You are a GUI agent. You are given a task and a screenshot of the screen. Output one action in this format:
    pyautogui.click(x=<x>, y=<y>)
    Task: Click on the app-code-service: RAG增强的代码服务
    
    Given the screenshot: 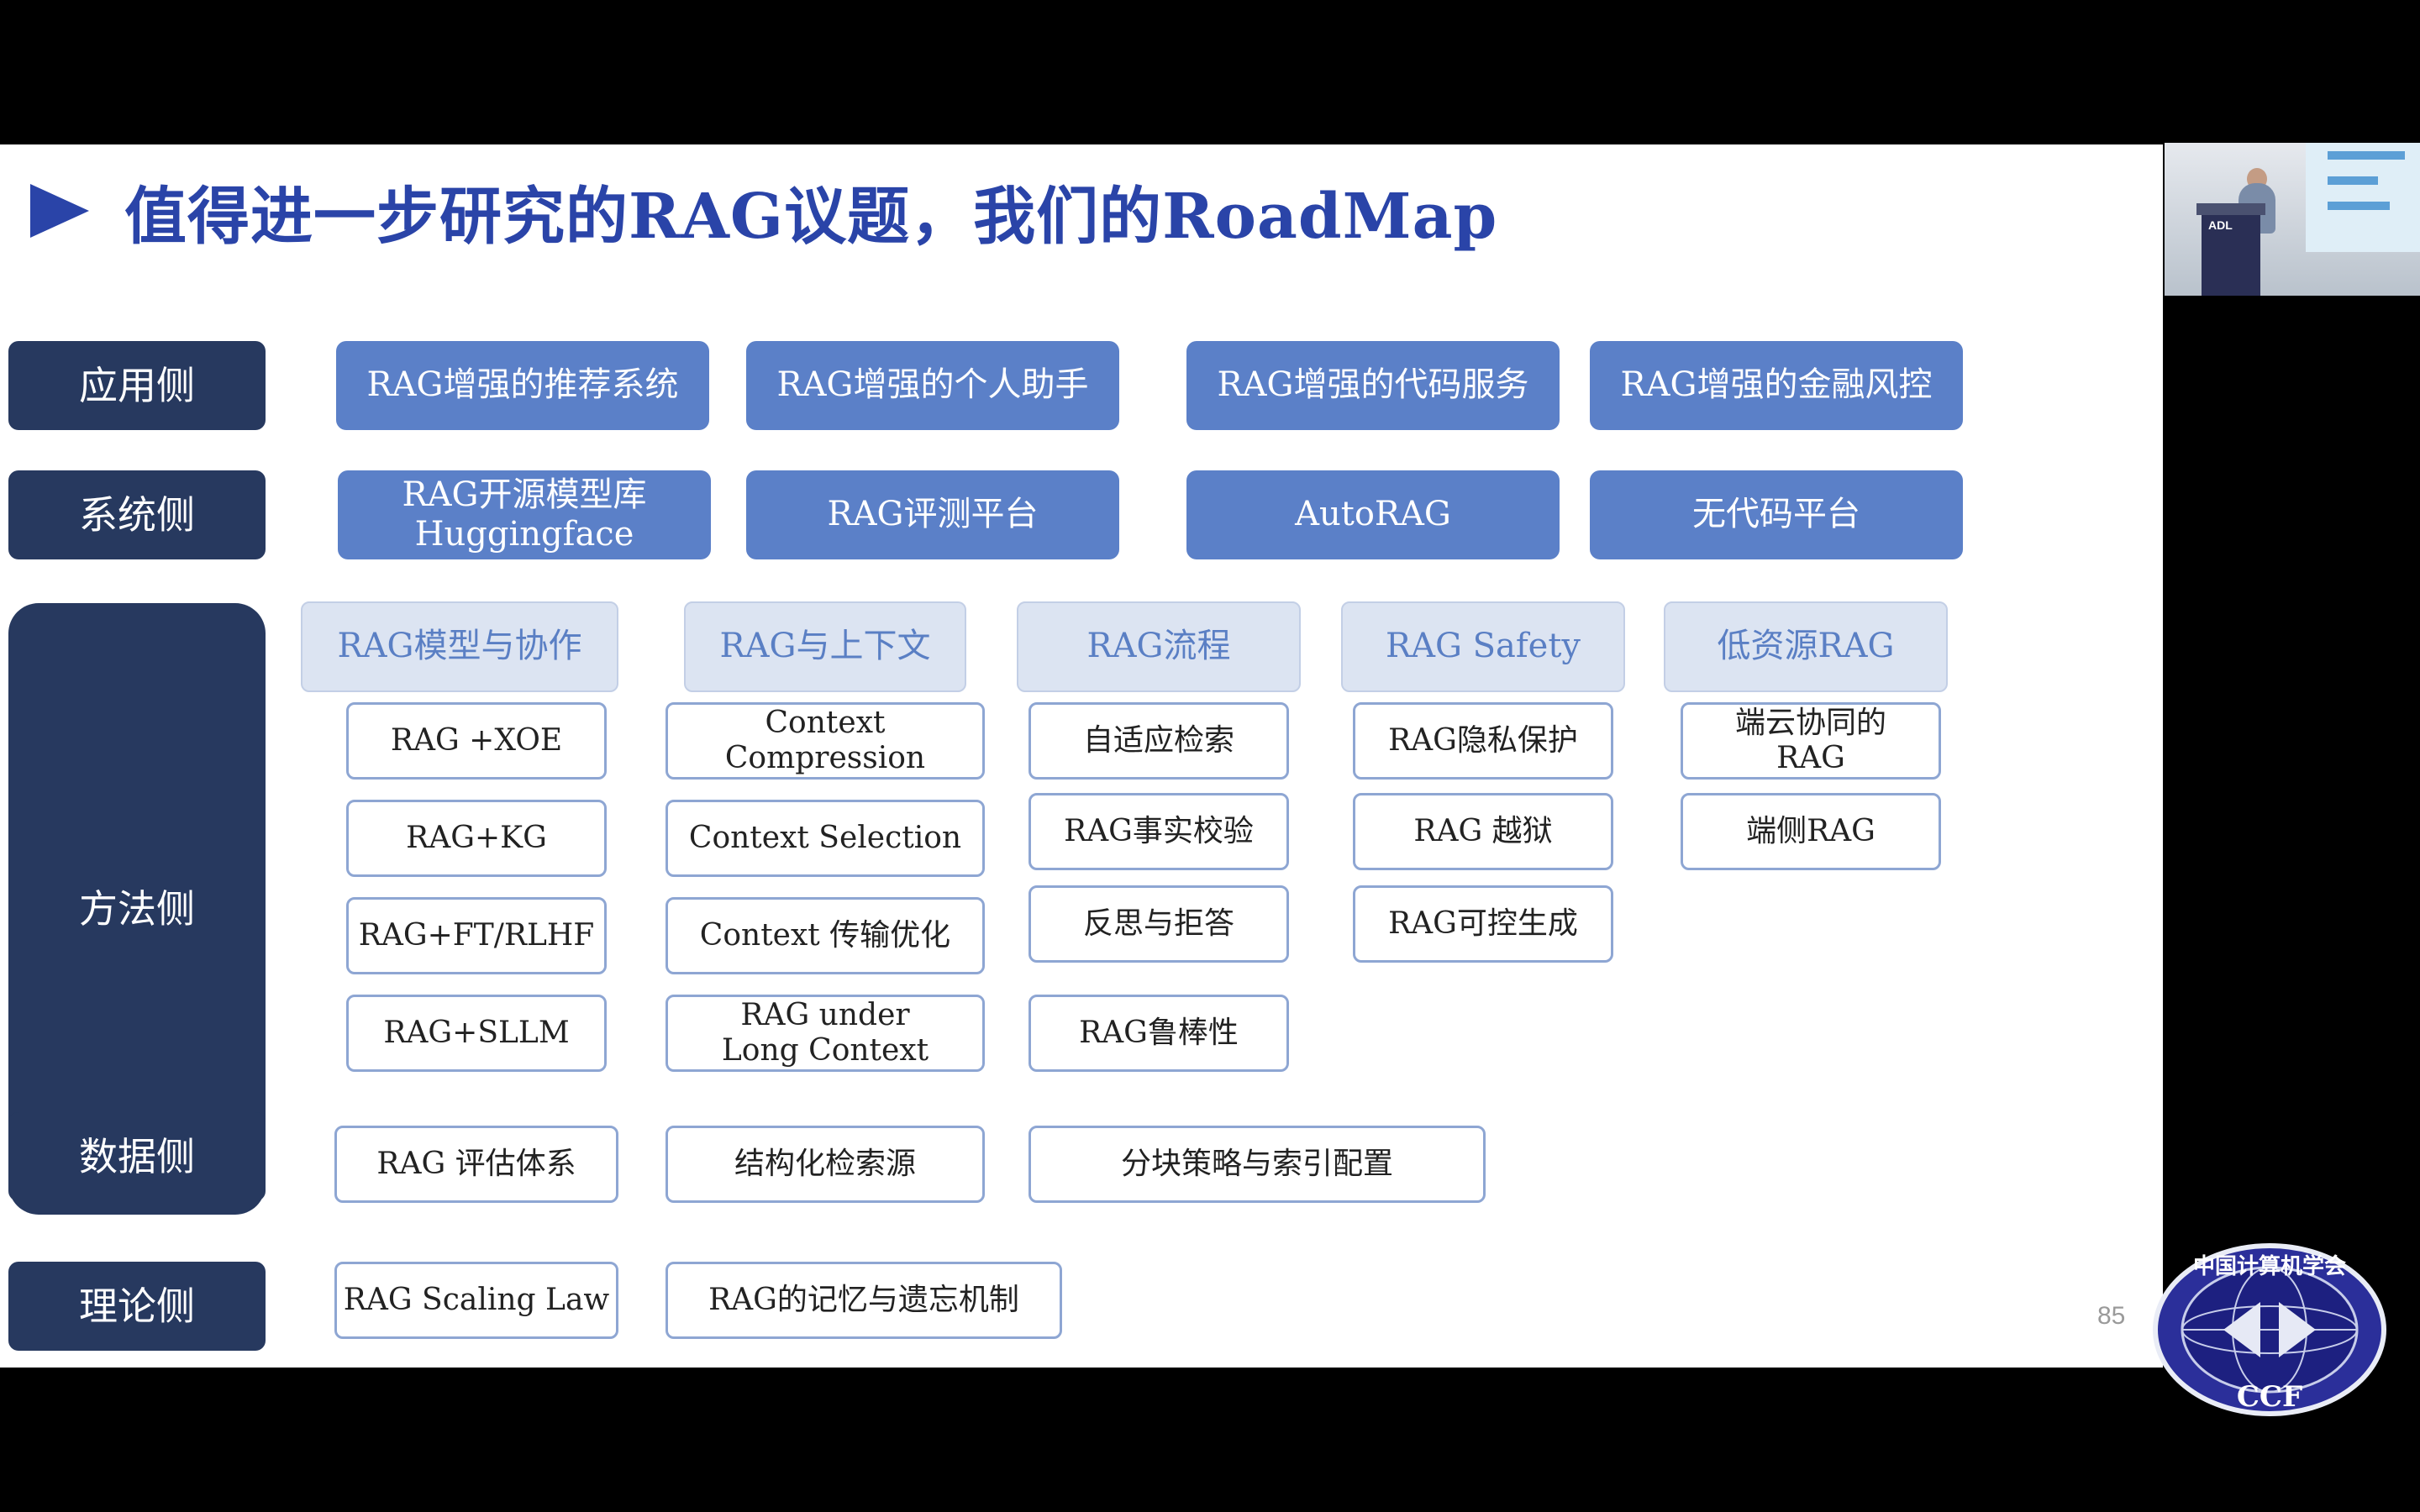 What is the action you would take?
    pyautogui.click(x=1373, y=385)
    